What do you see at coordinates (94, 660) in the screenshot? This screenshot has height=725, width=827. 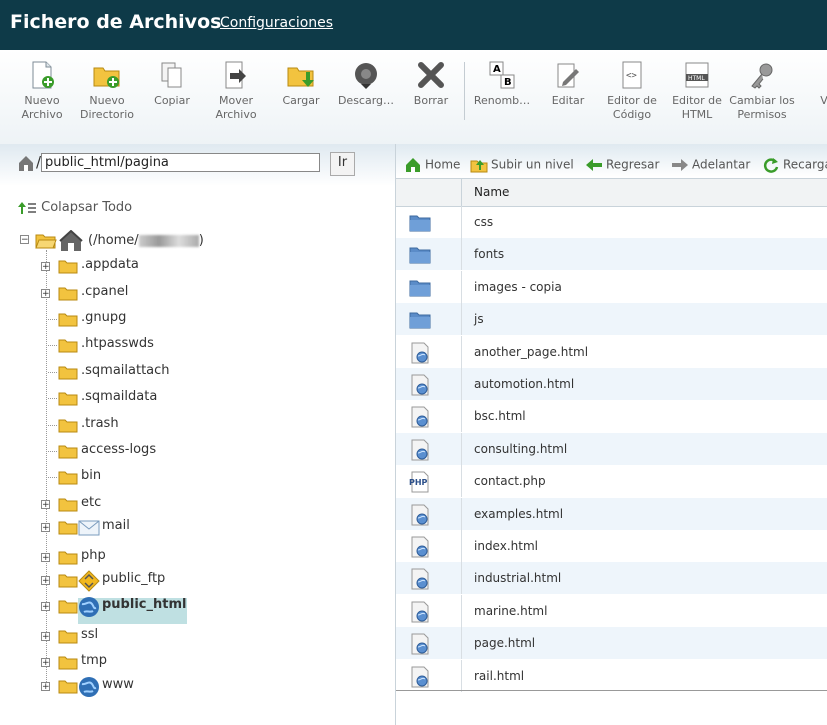 I see `tree-item-label: tmp` at bounding box center [94, 660].